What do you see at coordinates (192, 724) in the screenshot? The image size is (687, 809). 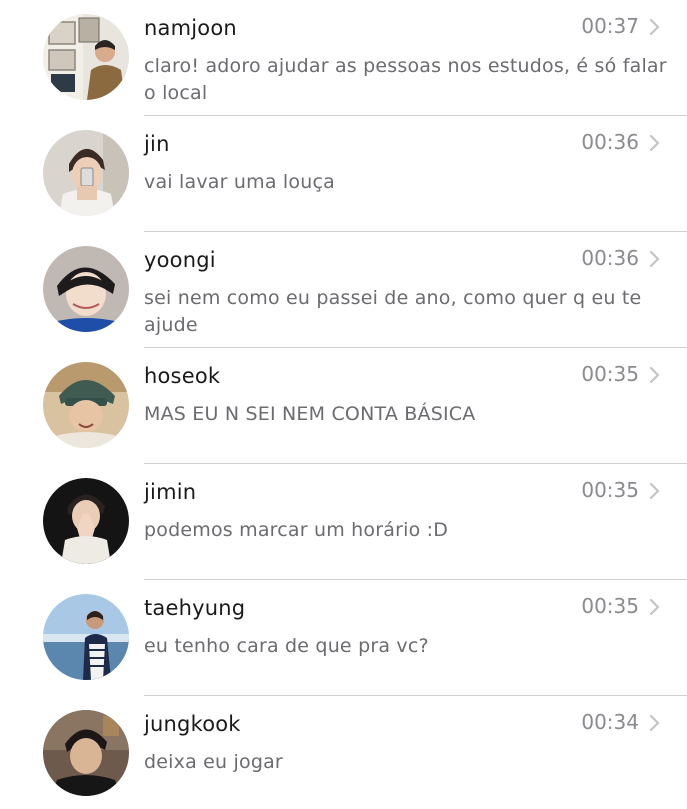 I see `chat-name: jungkook` at bounding box center [192, 724].